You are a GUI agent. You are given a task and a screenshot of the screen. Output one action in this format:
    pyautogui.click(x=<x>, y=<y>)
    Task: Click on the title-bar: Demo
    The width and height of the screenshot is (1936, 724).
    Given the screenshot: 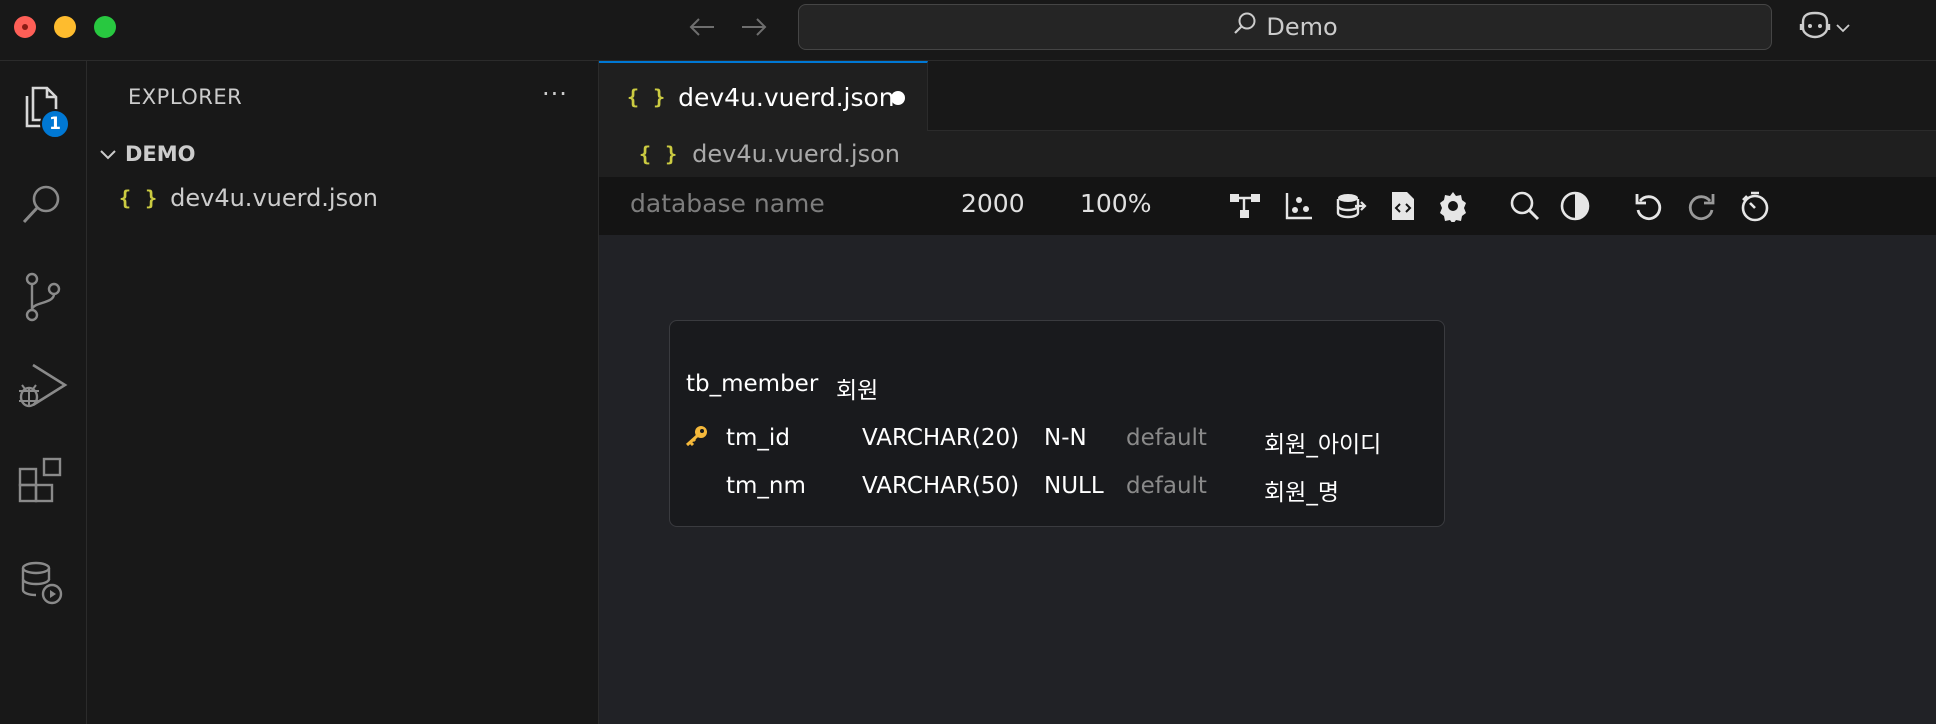 What is the action you would take?
    pyautogui.click(x=968, y=30)
    